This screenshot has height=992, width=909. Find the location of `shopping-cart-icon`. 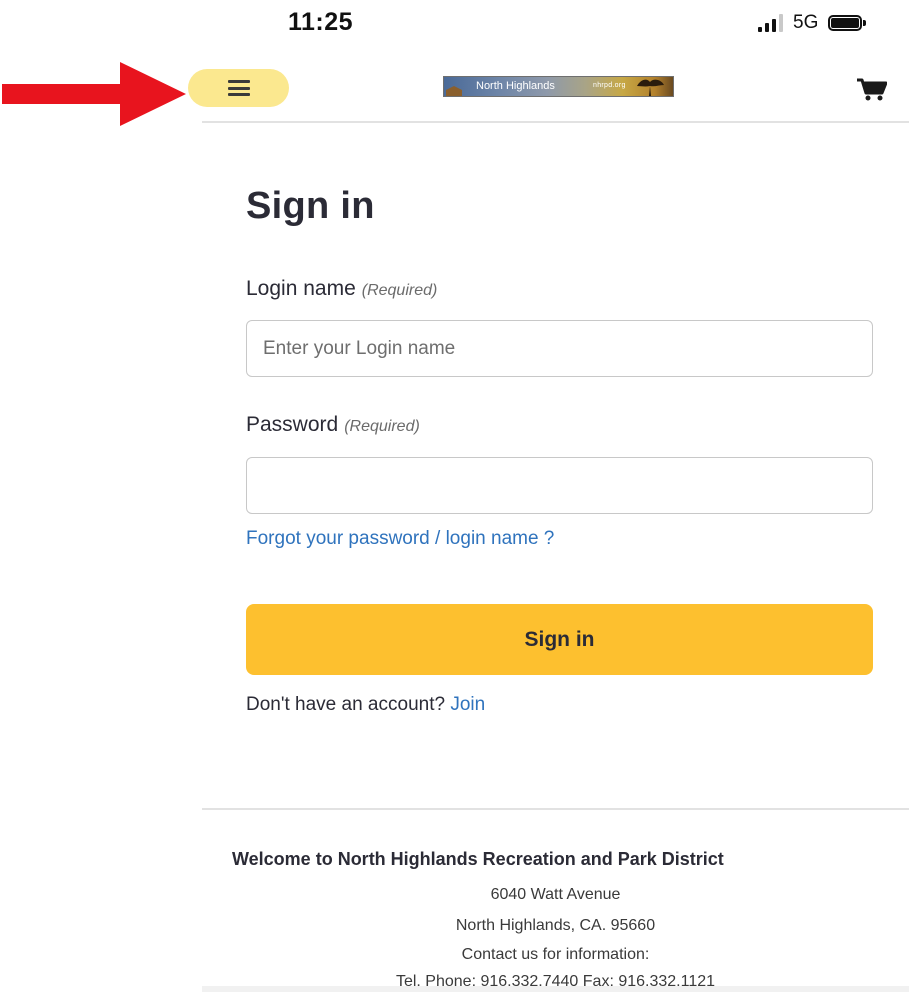

shopping-cart-icon is located at coordinates (872, 90).